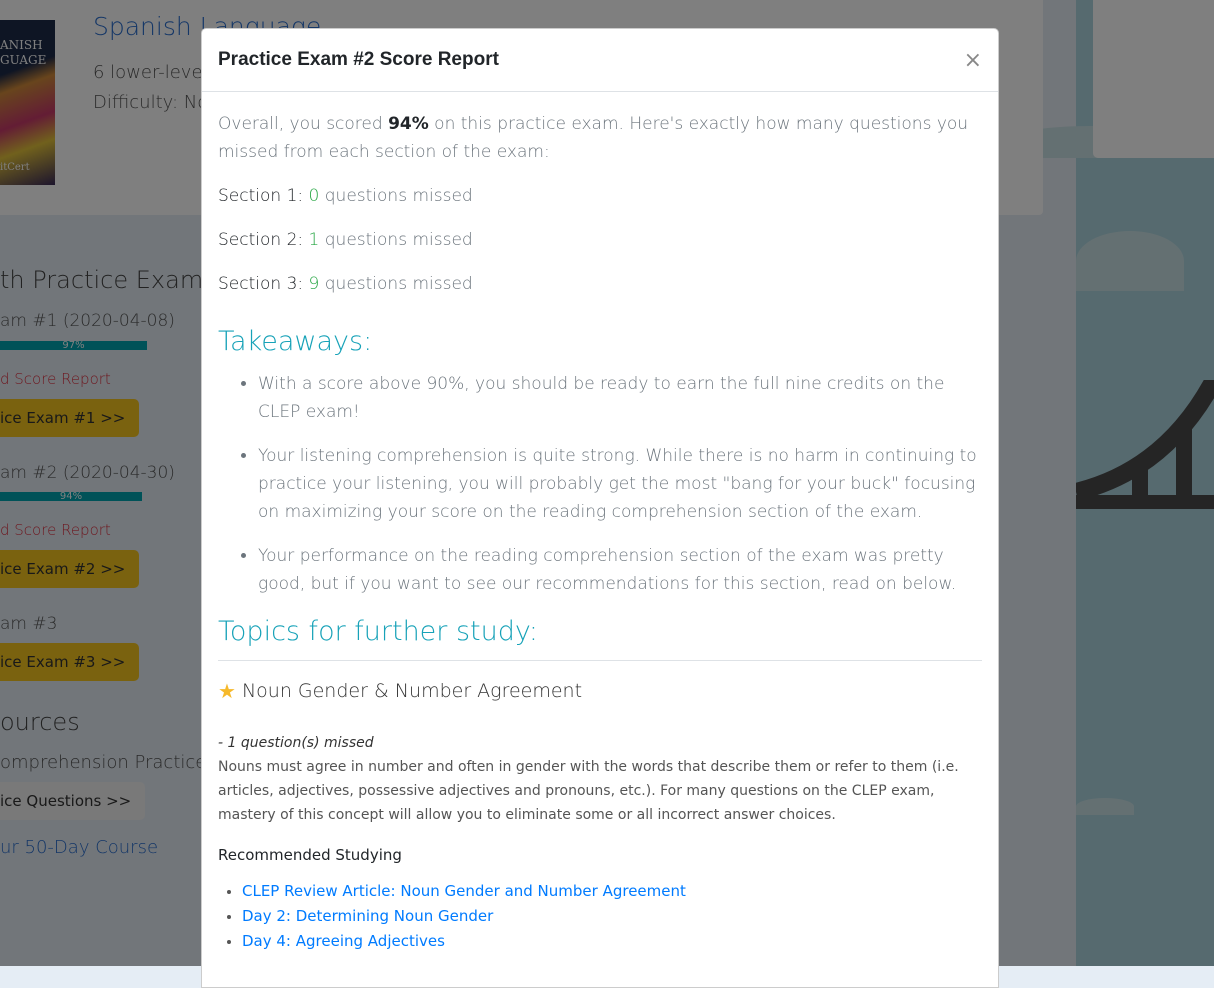 The width and height of the screenshot is (1214, 988). What do you see at coordinates (400, 691) in the screenshot?
I see `topic-title: ★ Noun Gender & Number Agreement` at bounding box center [400, 691].